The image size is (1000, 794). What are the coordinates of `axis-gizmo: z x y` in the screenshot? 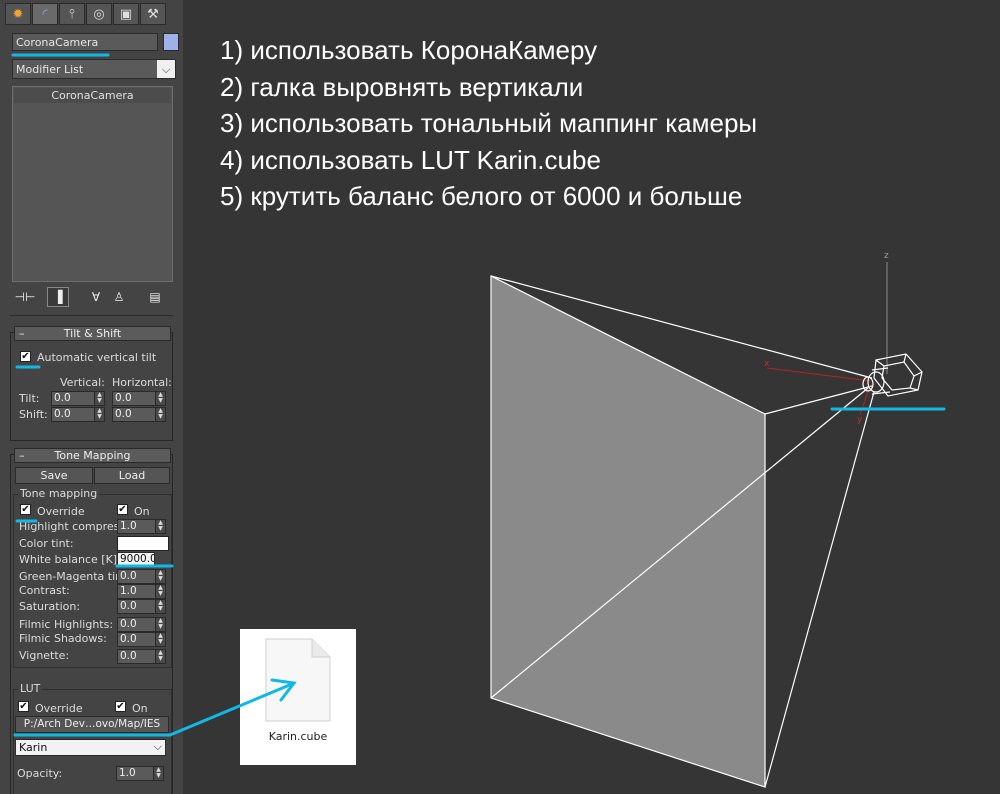 It's located at (826, 338).